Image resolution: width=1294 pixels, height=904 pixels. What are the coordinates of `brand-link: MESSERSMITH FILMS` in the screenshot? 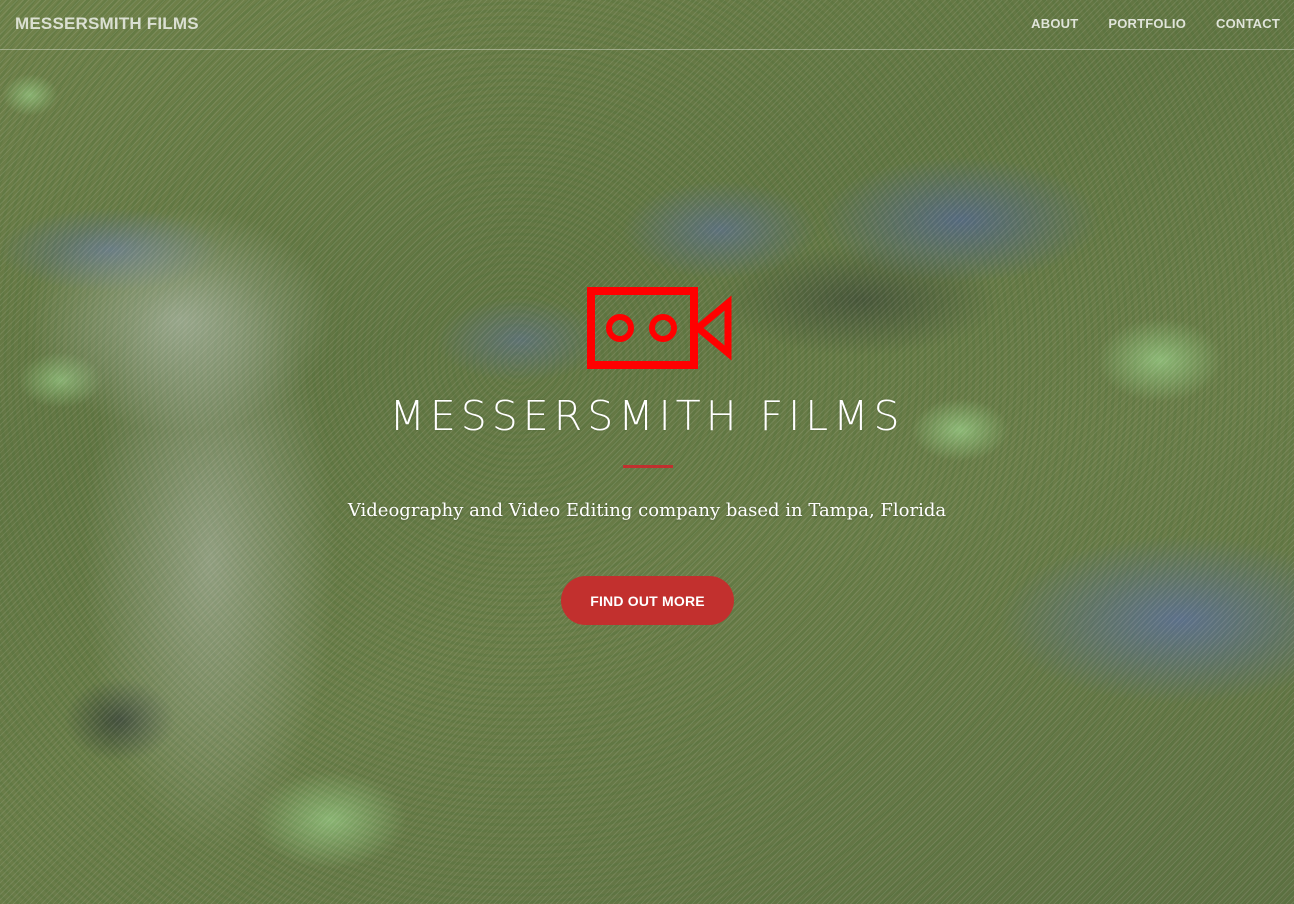 It's located at (107, 24).